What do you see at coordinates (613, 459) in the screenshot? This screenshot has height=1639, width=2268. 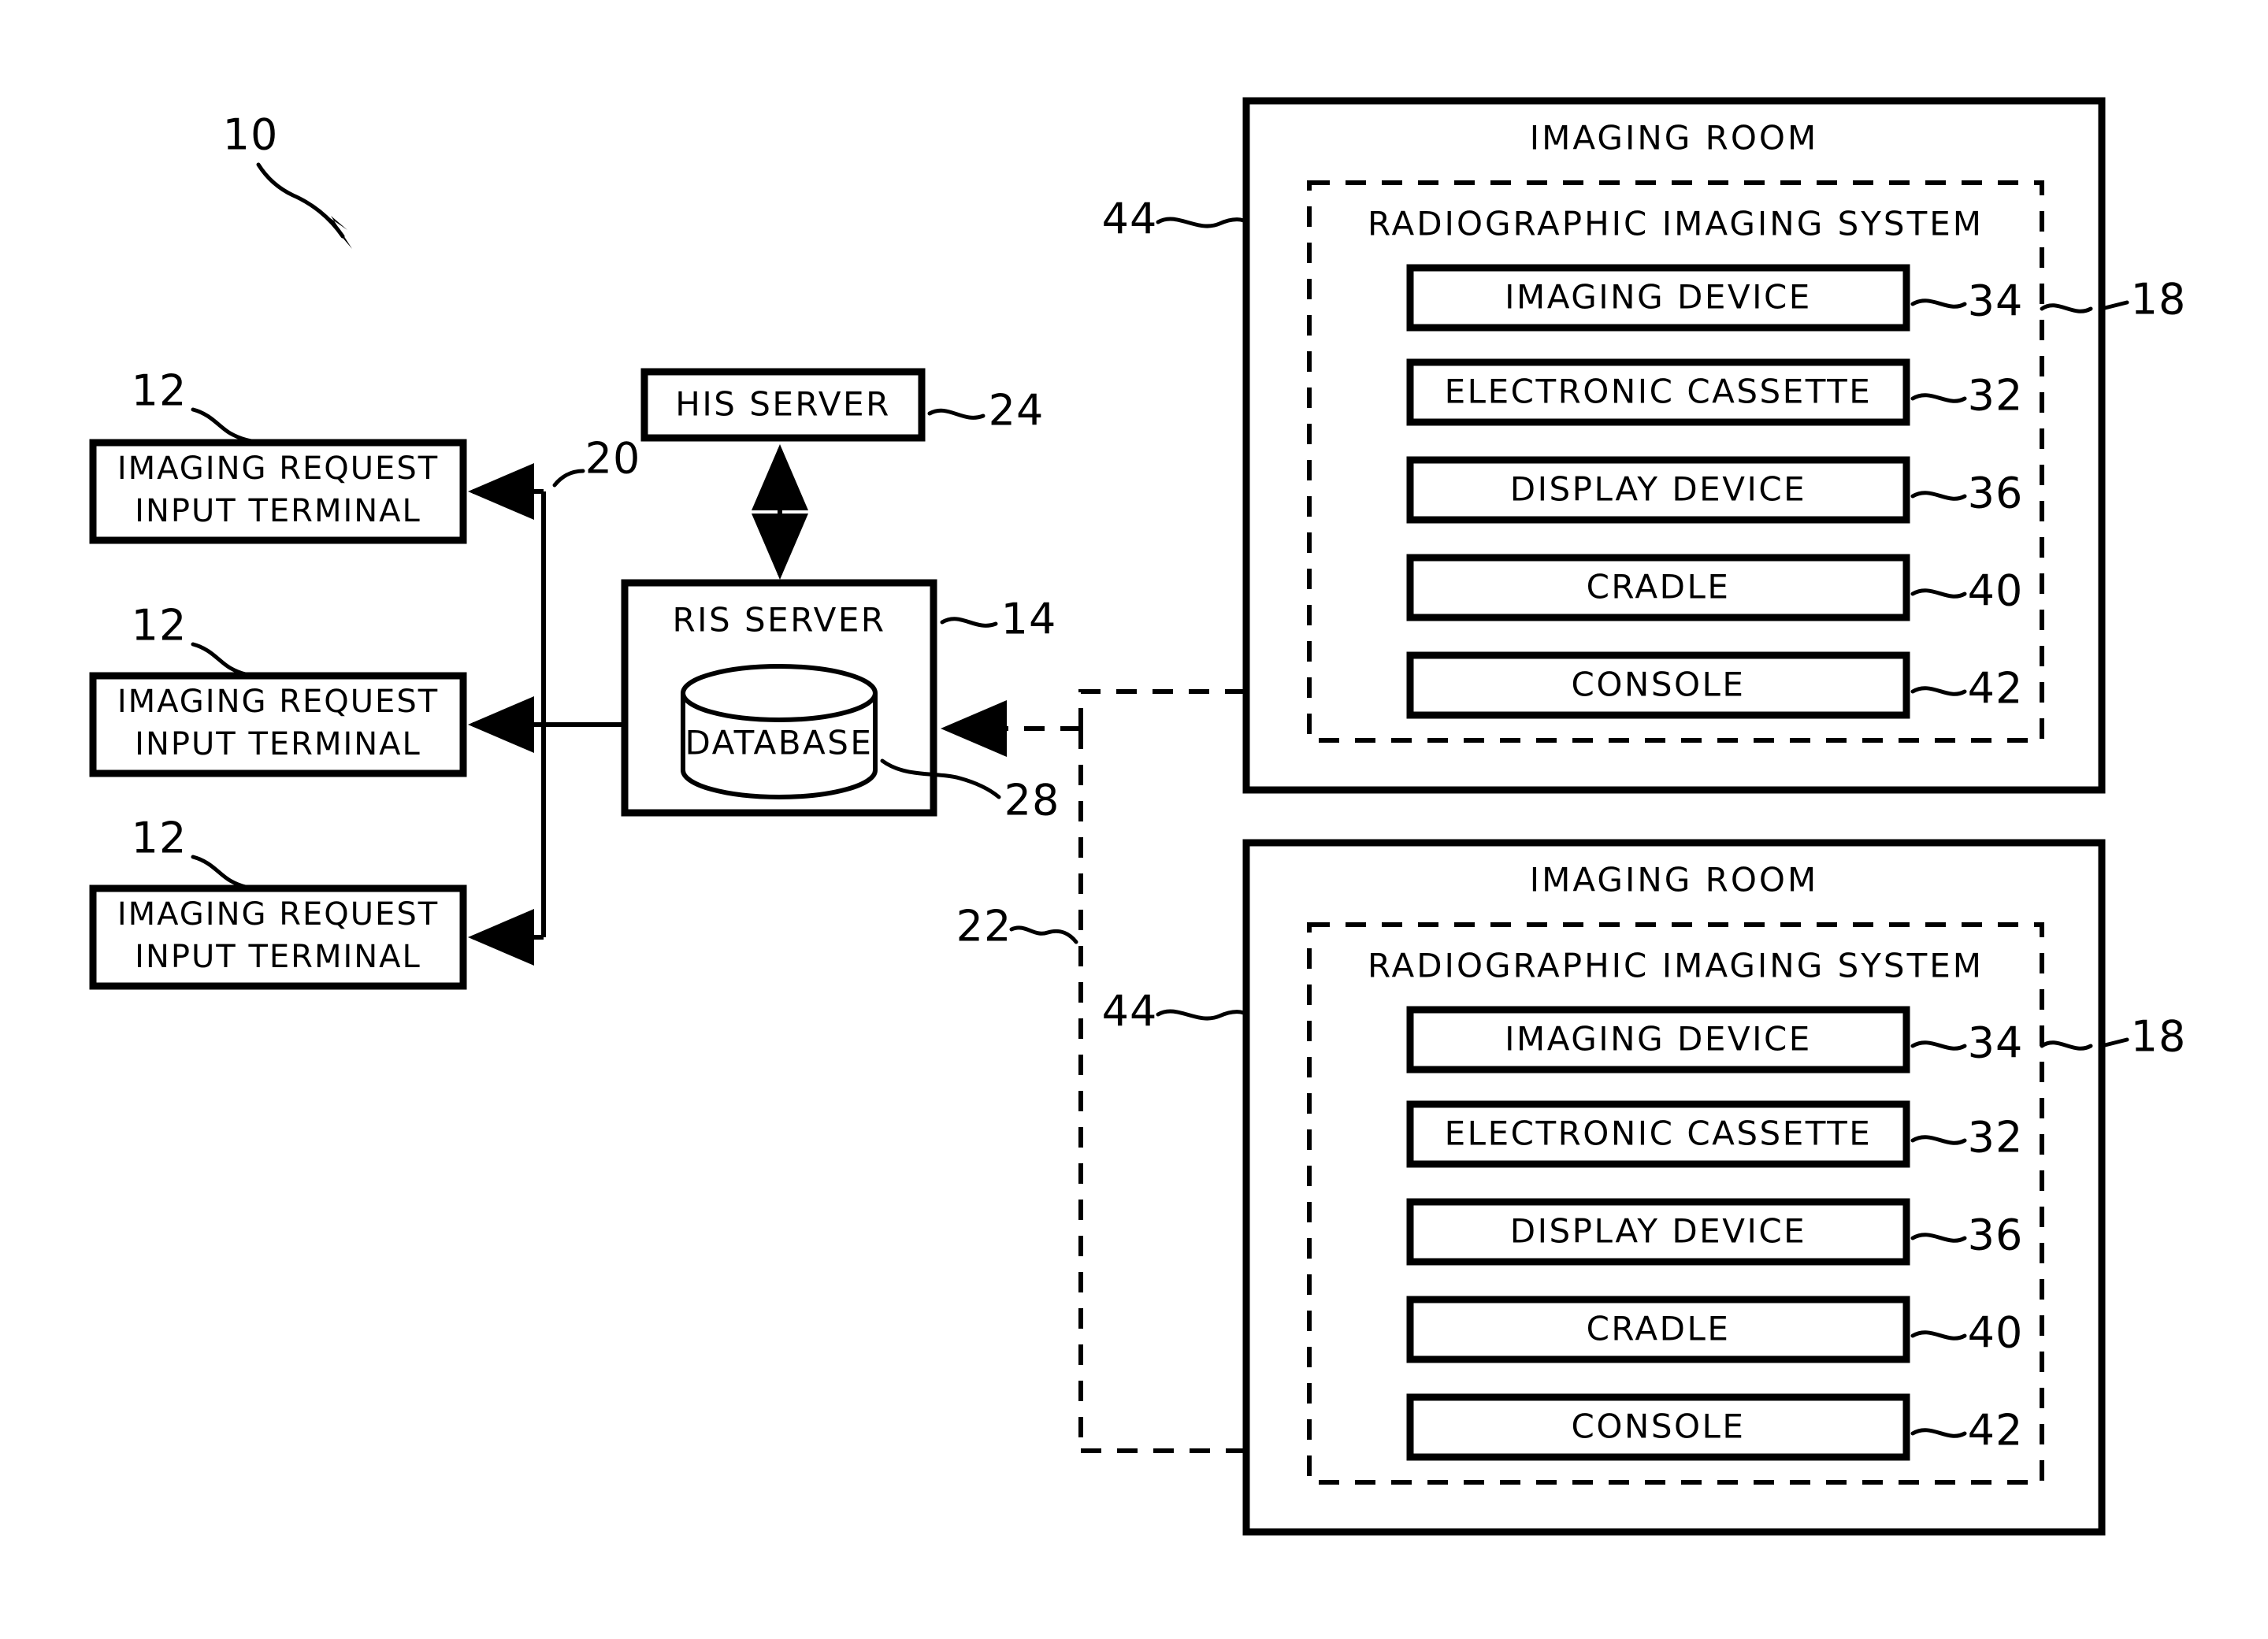 I see `lan-ref-20: 20` at bounding box center [613, 459].